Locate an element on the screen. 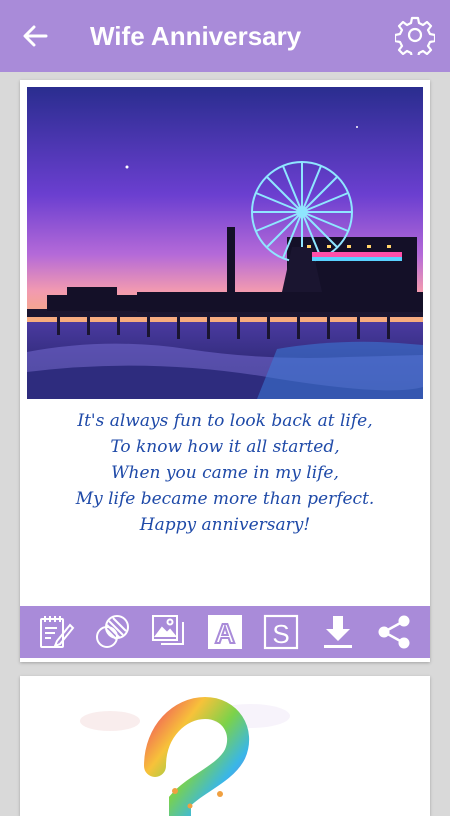 The height and width of the screenshot is (816, 450). quote-line: To know how it all started, is located at coordinates (225, 447).